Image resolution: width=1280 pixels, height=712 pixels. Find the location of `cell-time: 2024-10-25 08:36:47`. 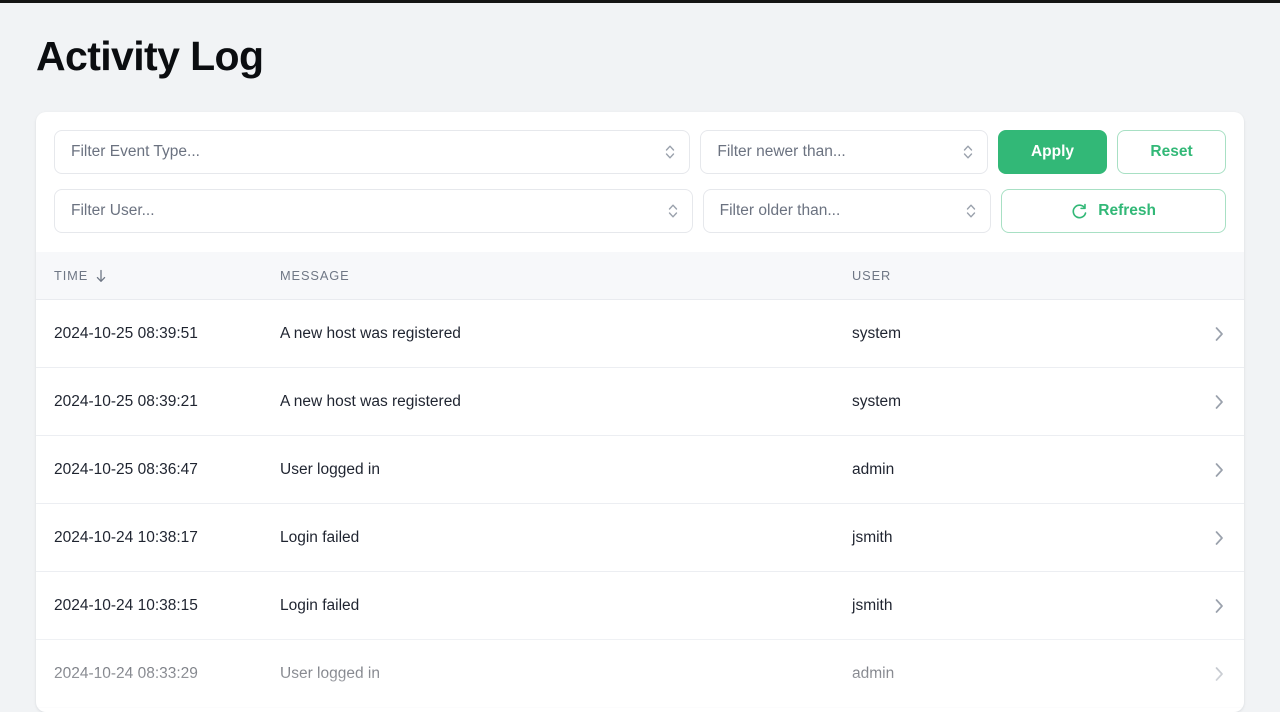

cell-time: 2024-10-25 08:36:47 is located at coordinates (126, 469).